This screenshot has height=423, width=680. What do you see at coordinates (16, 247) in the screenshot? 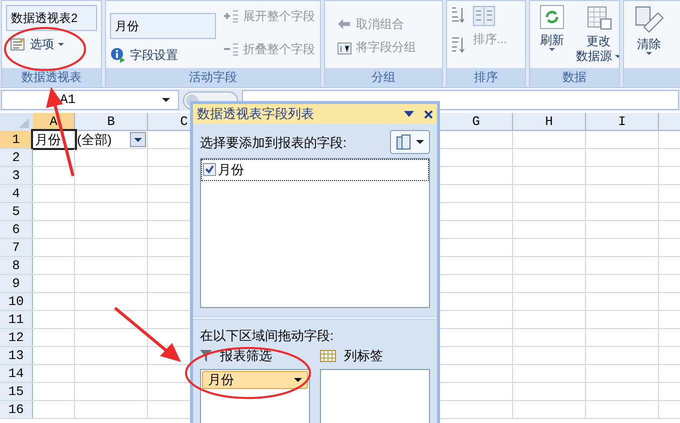
I see `row-header: 7` at bounding box center [16, 247].